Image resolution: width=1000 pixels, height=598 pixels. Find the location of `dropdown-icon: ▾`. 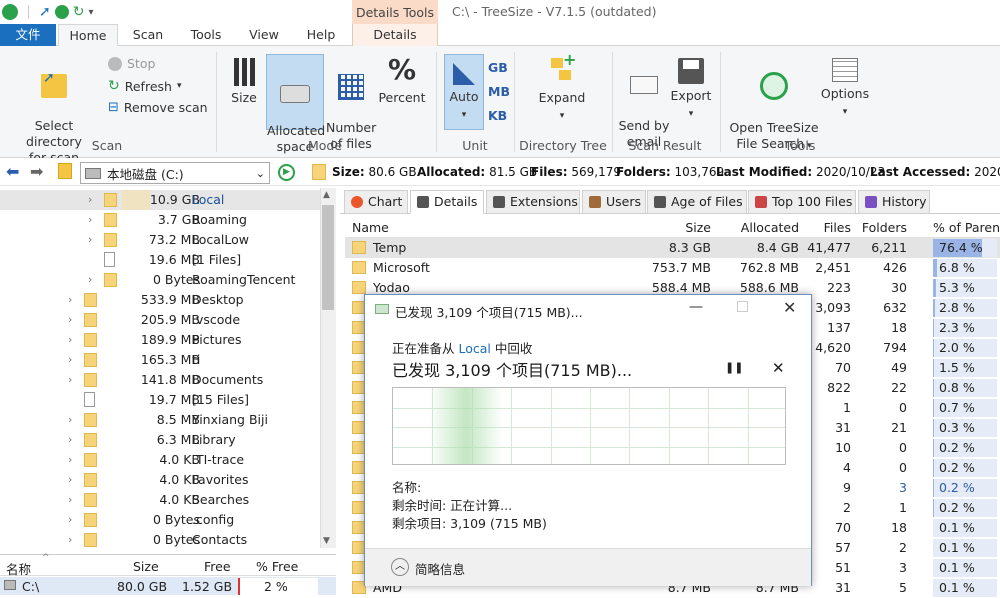

dropdown-icon: ▾ is located at coordinates (90, 12).